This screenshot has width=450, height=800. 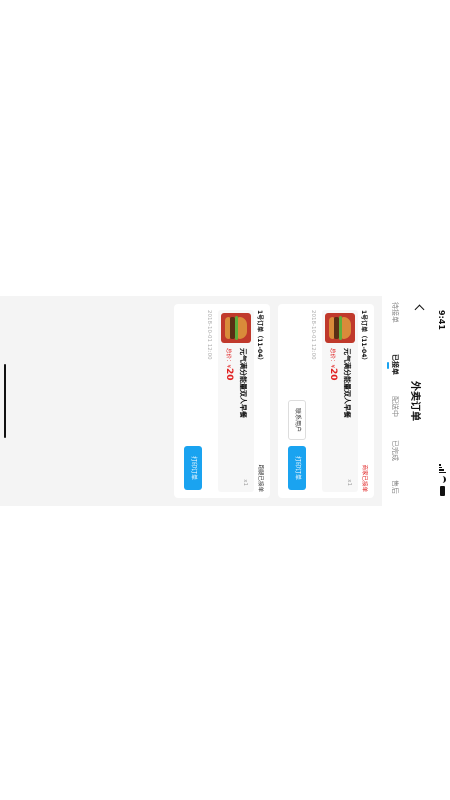 I want to click on status-icons, so click(x=442, y=480).